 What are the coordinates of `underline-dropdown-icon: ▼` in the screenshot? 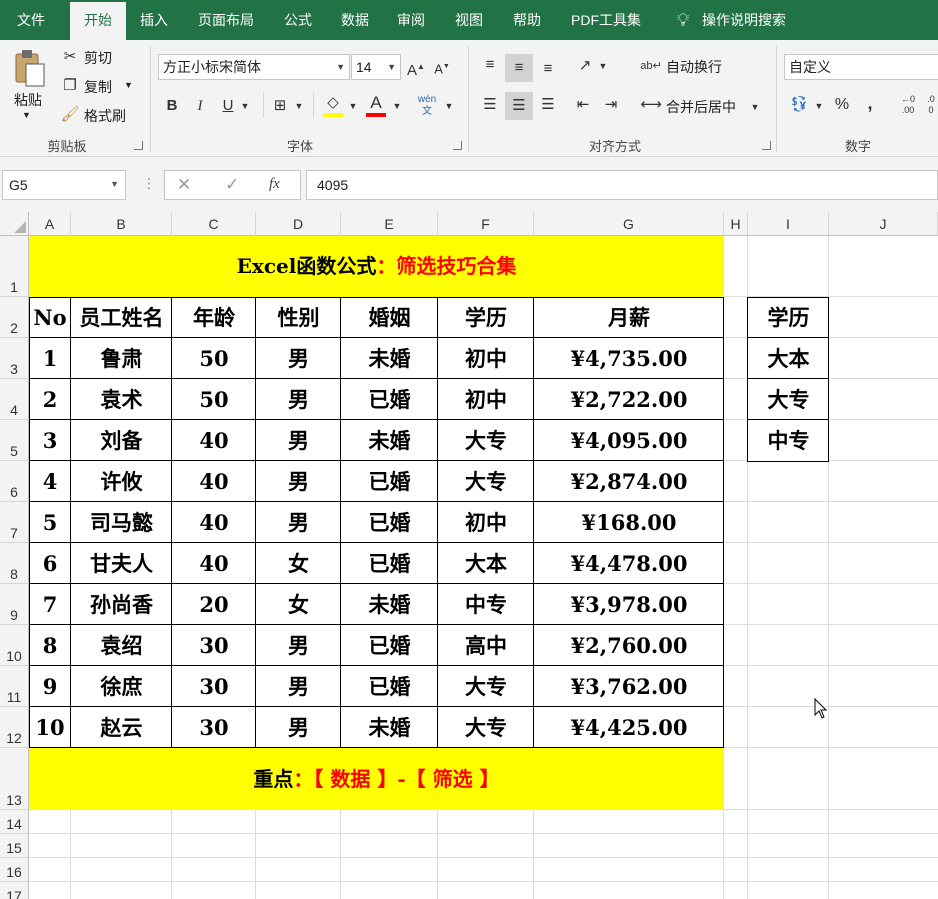 It's located at (245, 106).